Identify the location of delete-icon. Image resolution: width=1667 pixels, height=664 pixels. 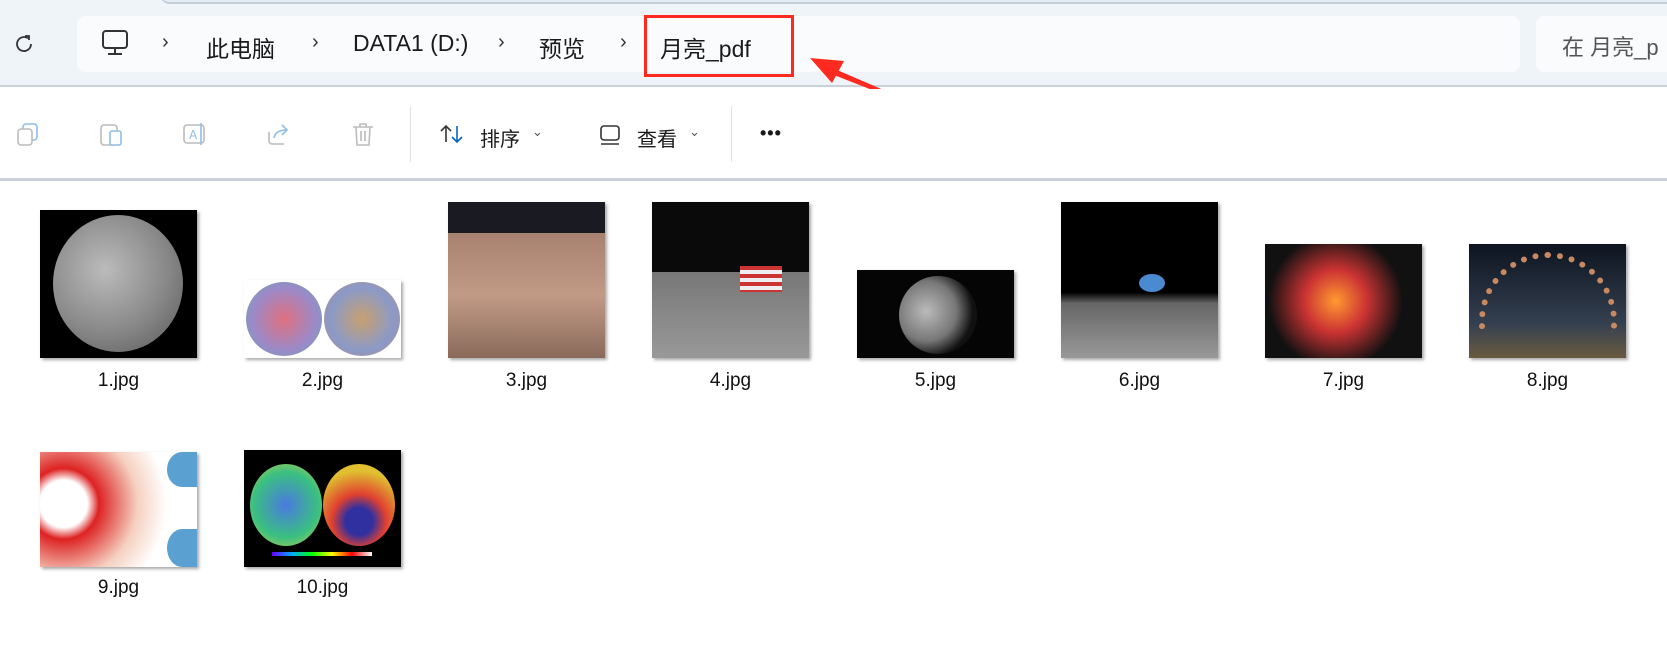
(363, 134).